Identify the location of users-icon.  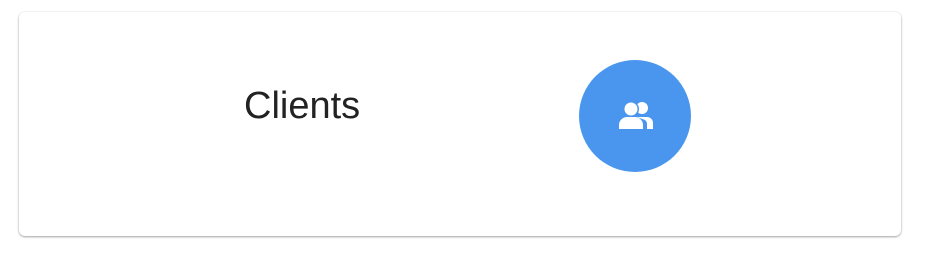
(636, 115).